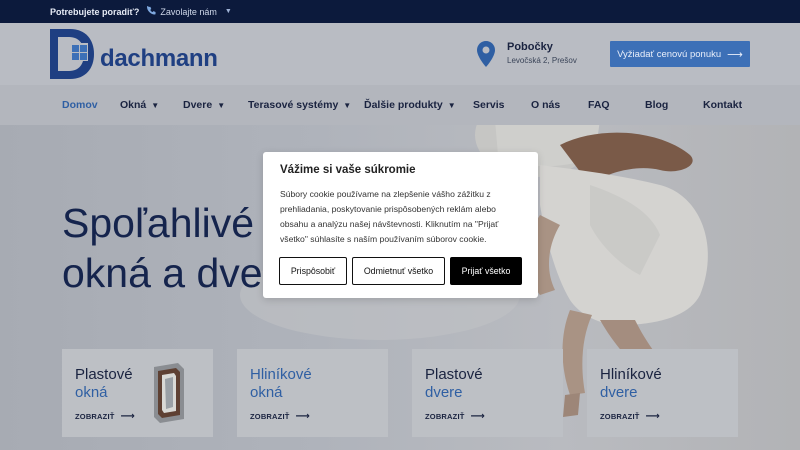  I want to click on nav-item-dalsie-produkty: Ďalšie produkty ▼, so click(410, 105).